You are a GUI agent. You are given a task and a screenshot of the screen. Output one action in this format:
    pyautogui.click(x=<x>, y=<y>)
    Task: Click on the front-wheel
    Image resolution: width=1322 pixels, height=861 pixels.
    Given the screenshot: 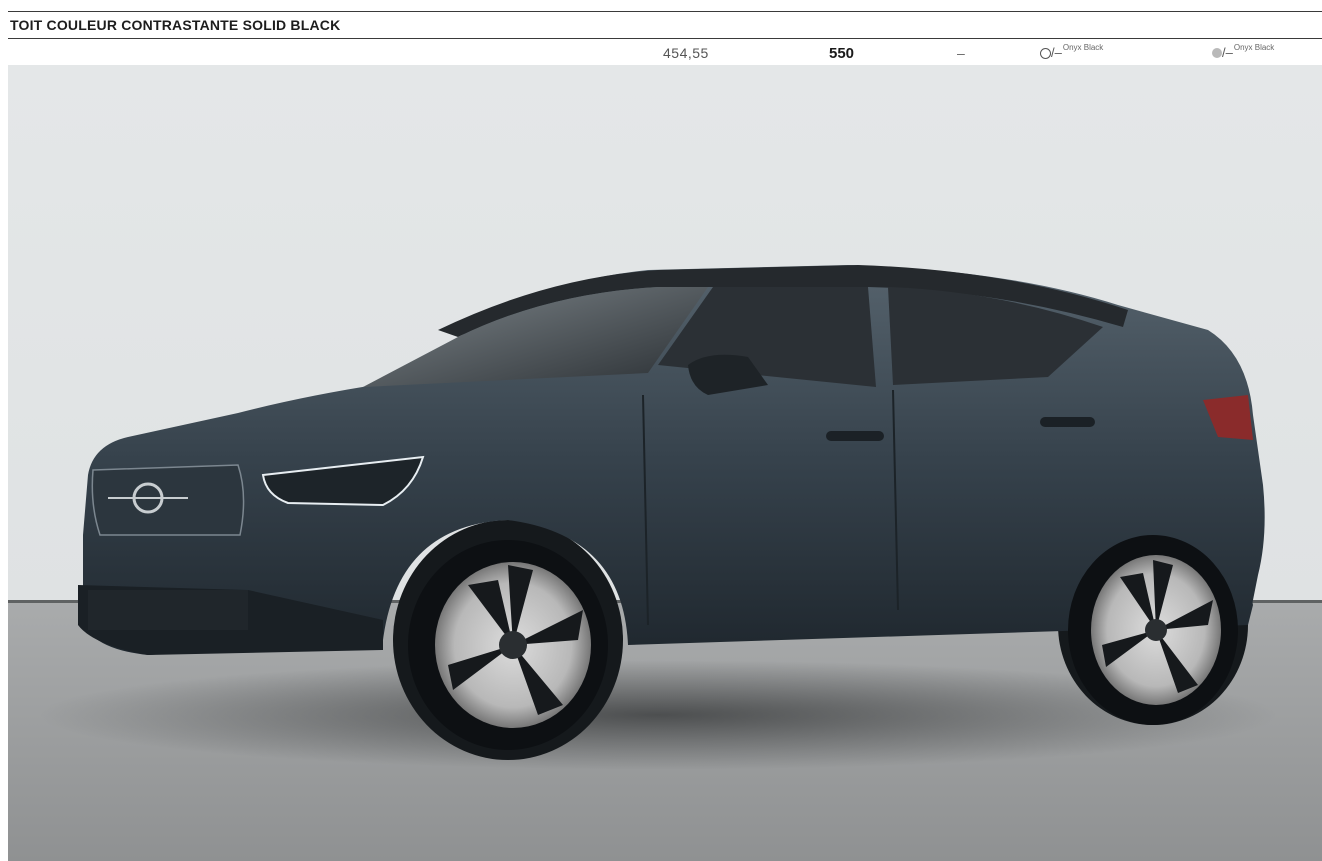 What is the action you would take?
    pyautogui.click(x=508, y=645)
    